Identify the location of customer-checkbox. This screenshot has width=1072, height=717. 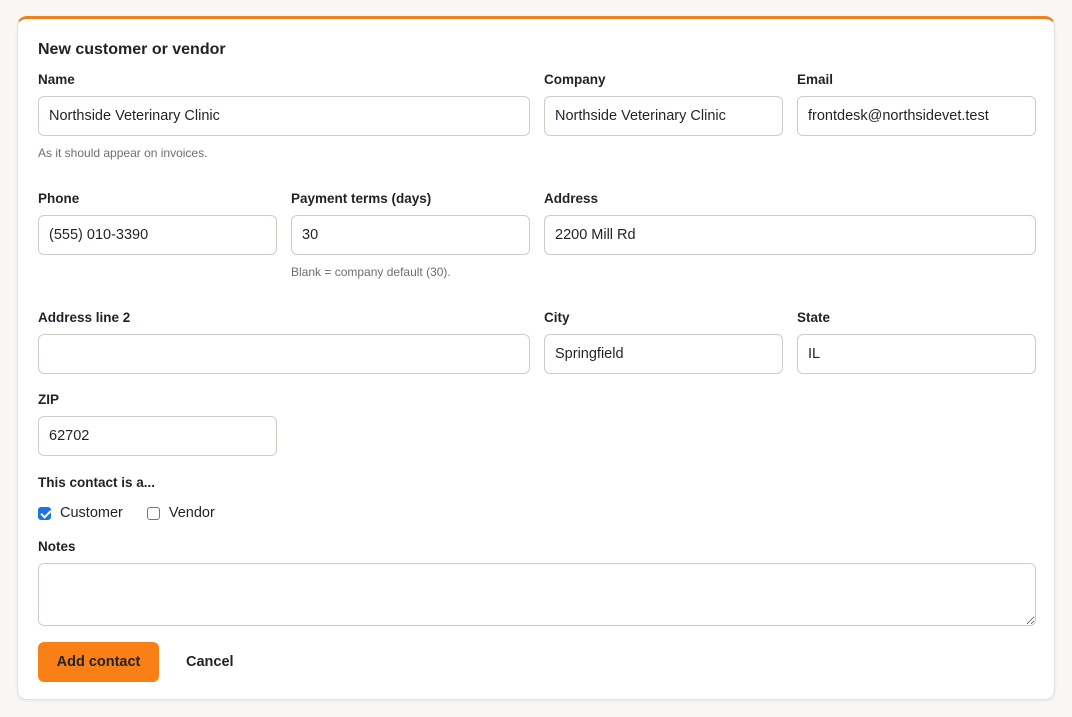
(44, 513).